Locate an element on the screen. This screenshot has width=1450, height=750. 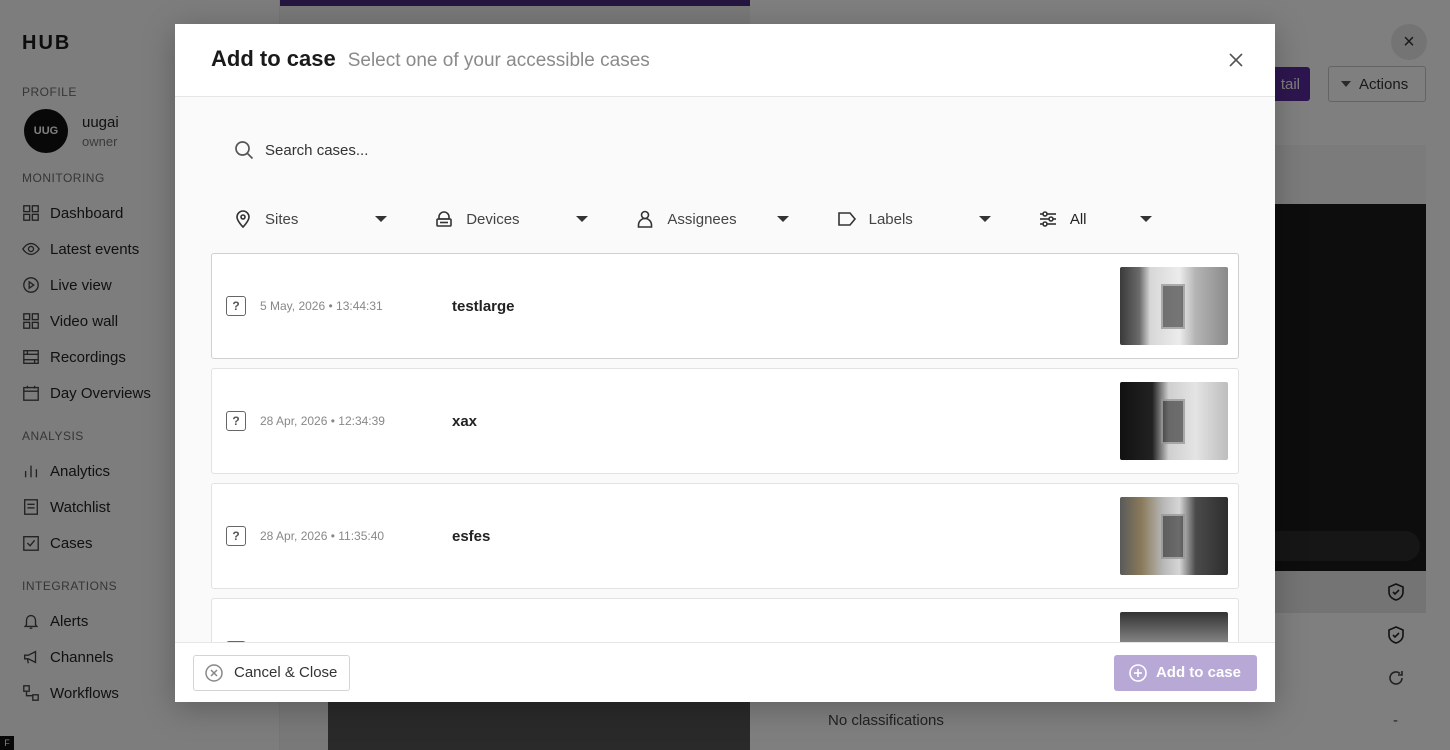
case-date: 28 Apr, 2026 • 11:35:40 is located at coordinates (322, 536).